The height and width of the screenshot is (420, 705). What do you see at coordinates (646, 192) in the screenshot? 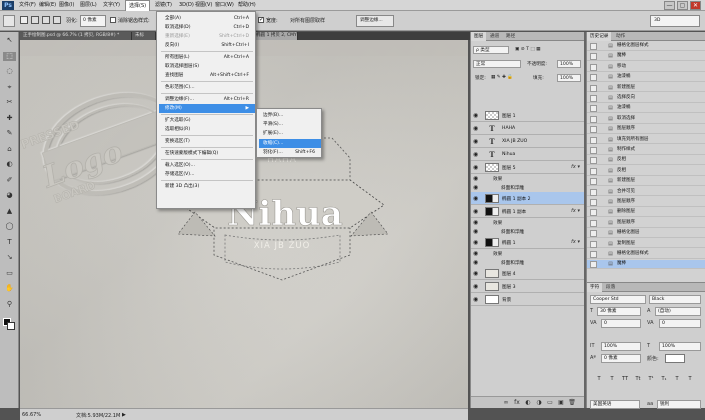
I see `history-item: ▤ 合并可见` at bounding box center [646, 192].